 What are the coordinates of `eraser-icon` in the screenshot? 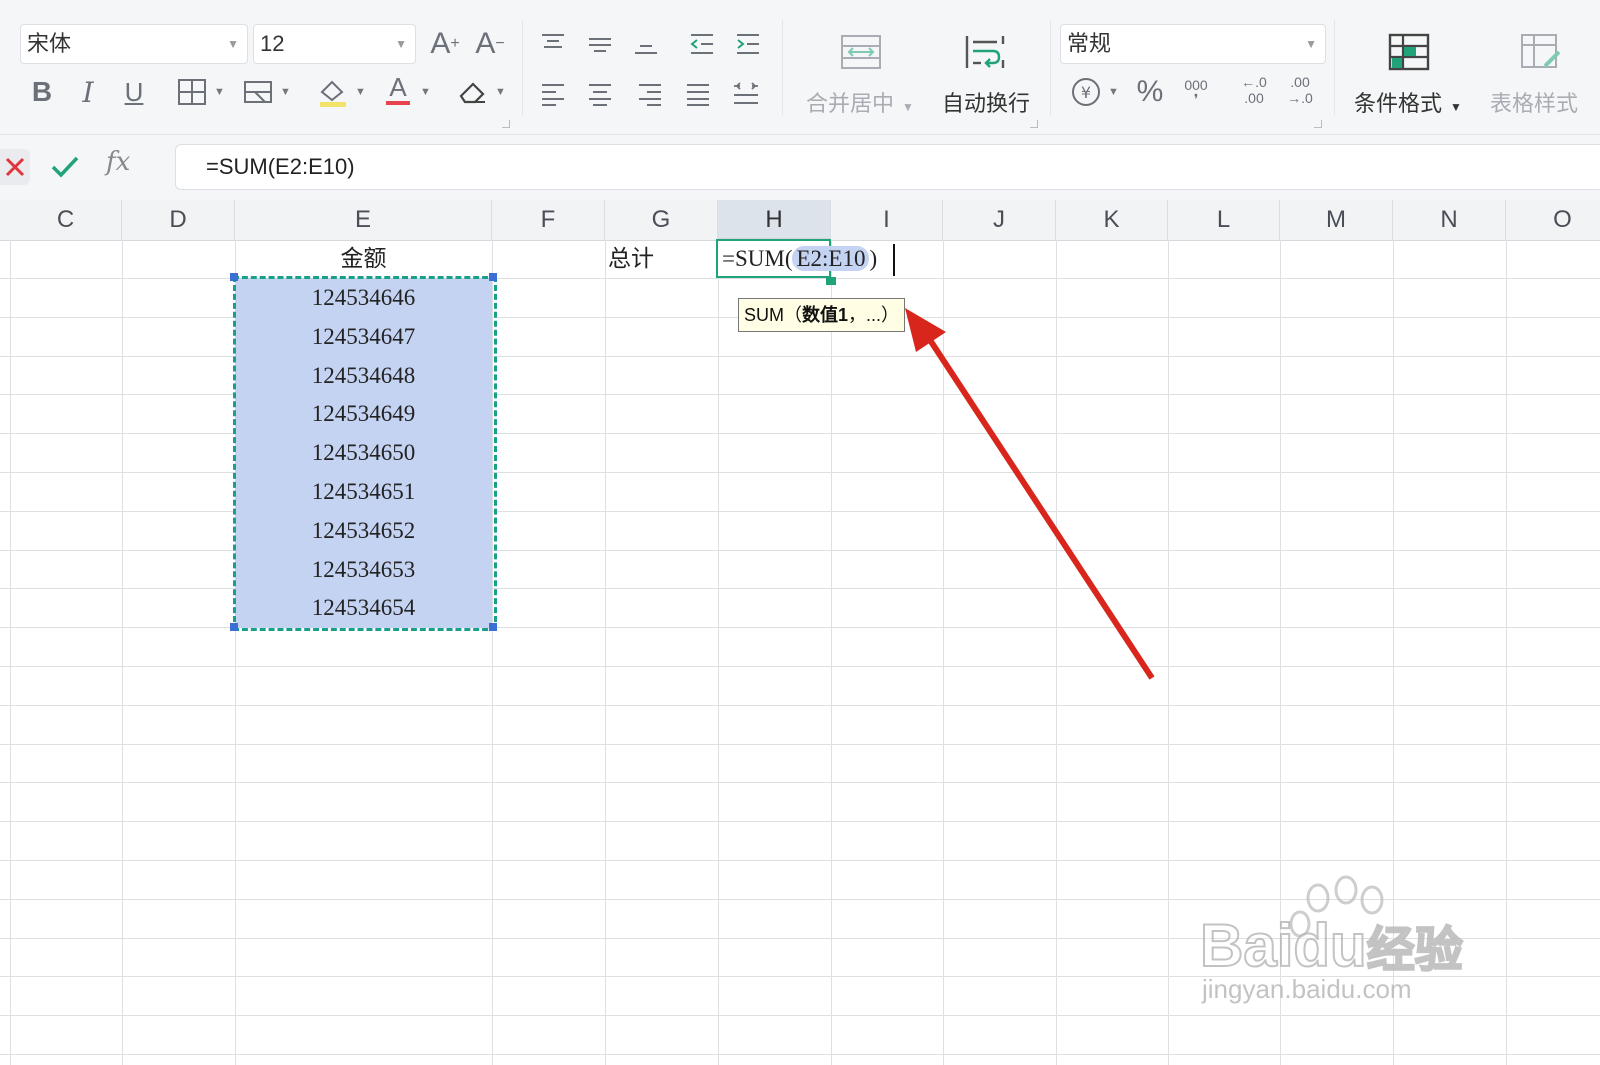 It's located at (473, 92).